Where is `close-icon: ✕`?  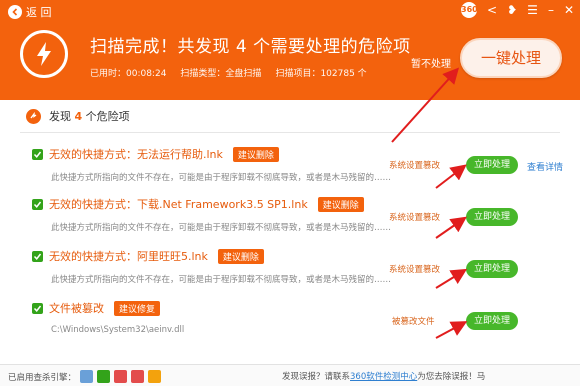
close-icon: ✕ is located at coordinates (569, 10).